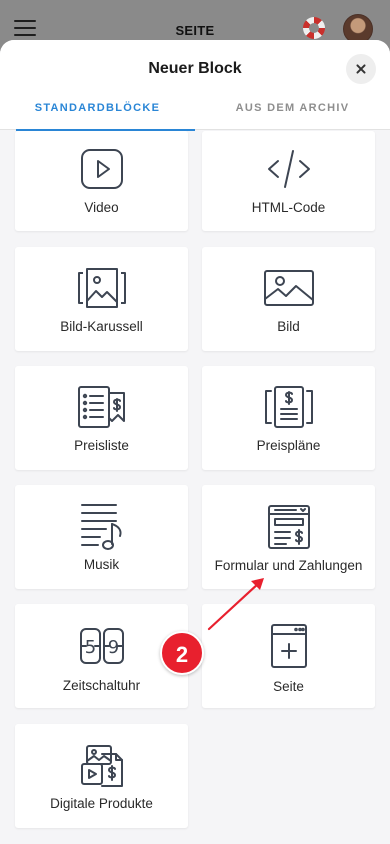 Image resolution: width=390 pixels, height=844 pixels. I want to click on block-label: Zeitschaltuhr, so click(101, 685).